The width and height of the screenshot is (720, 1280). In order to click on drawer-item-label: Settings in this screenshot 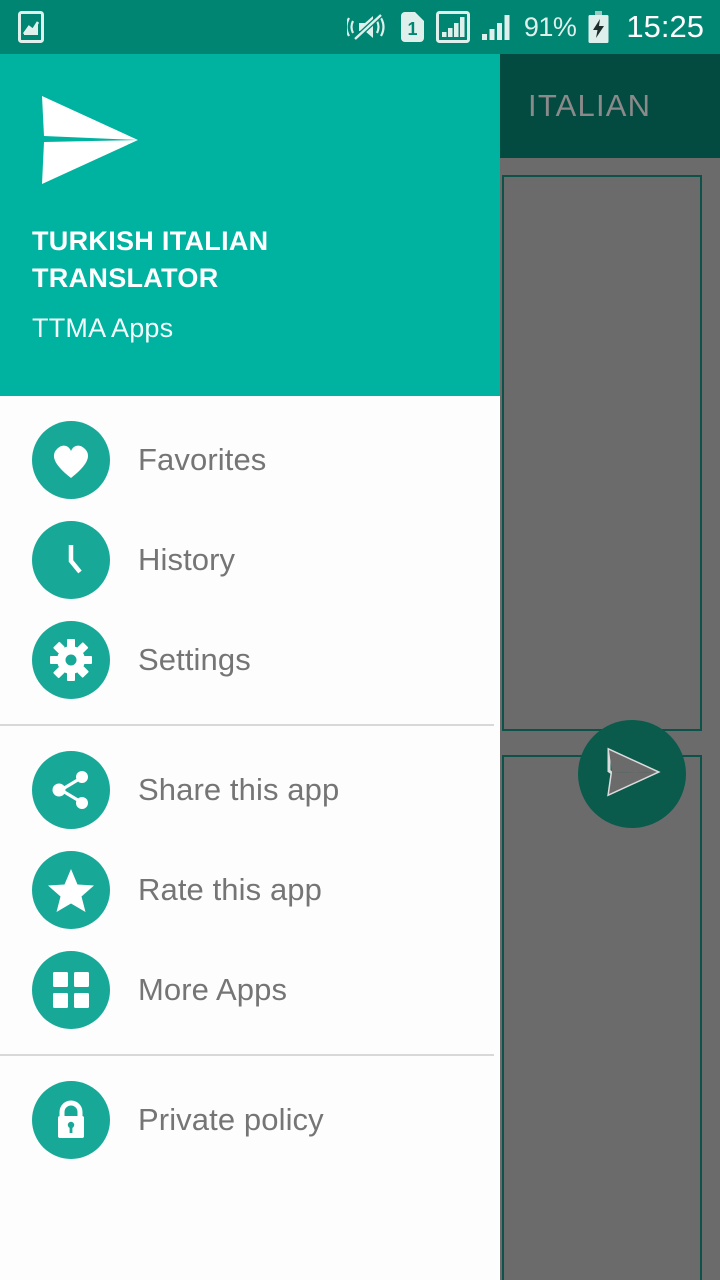, I will do `click(194, 659)`.